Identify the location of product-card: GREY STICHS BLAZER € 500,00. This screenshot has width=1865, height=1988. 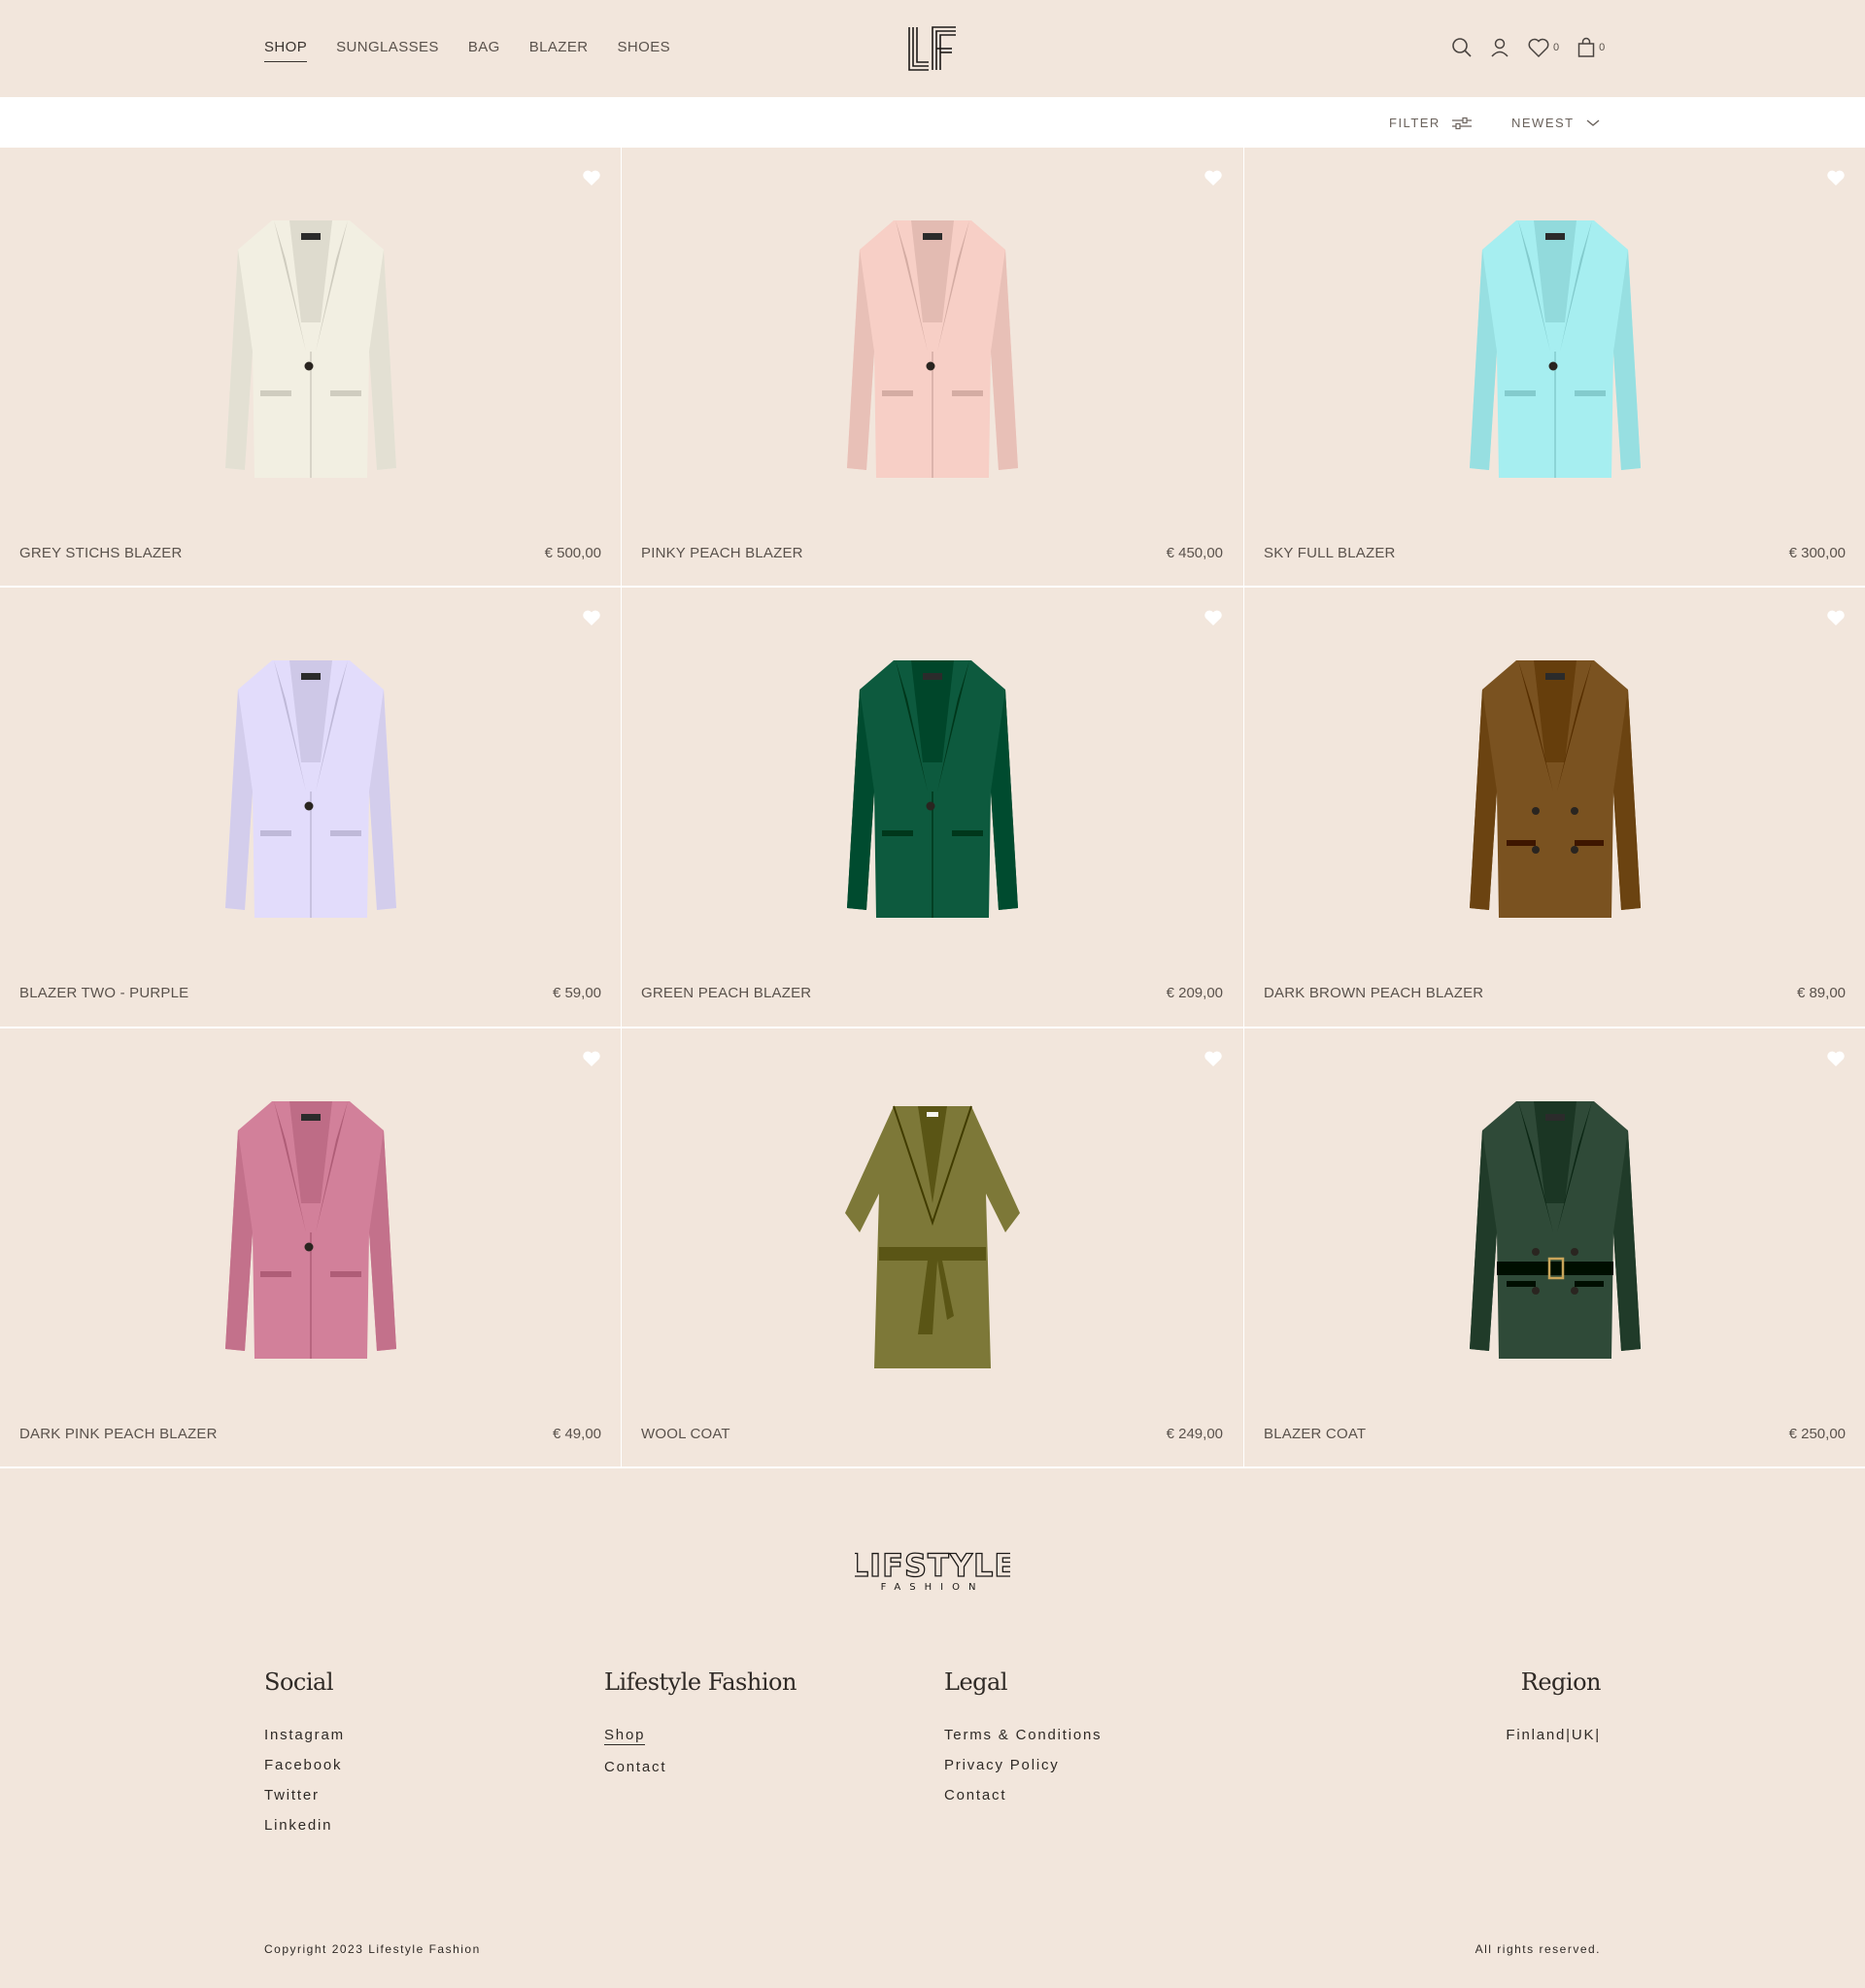
(310, 367).